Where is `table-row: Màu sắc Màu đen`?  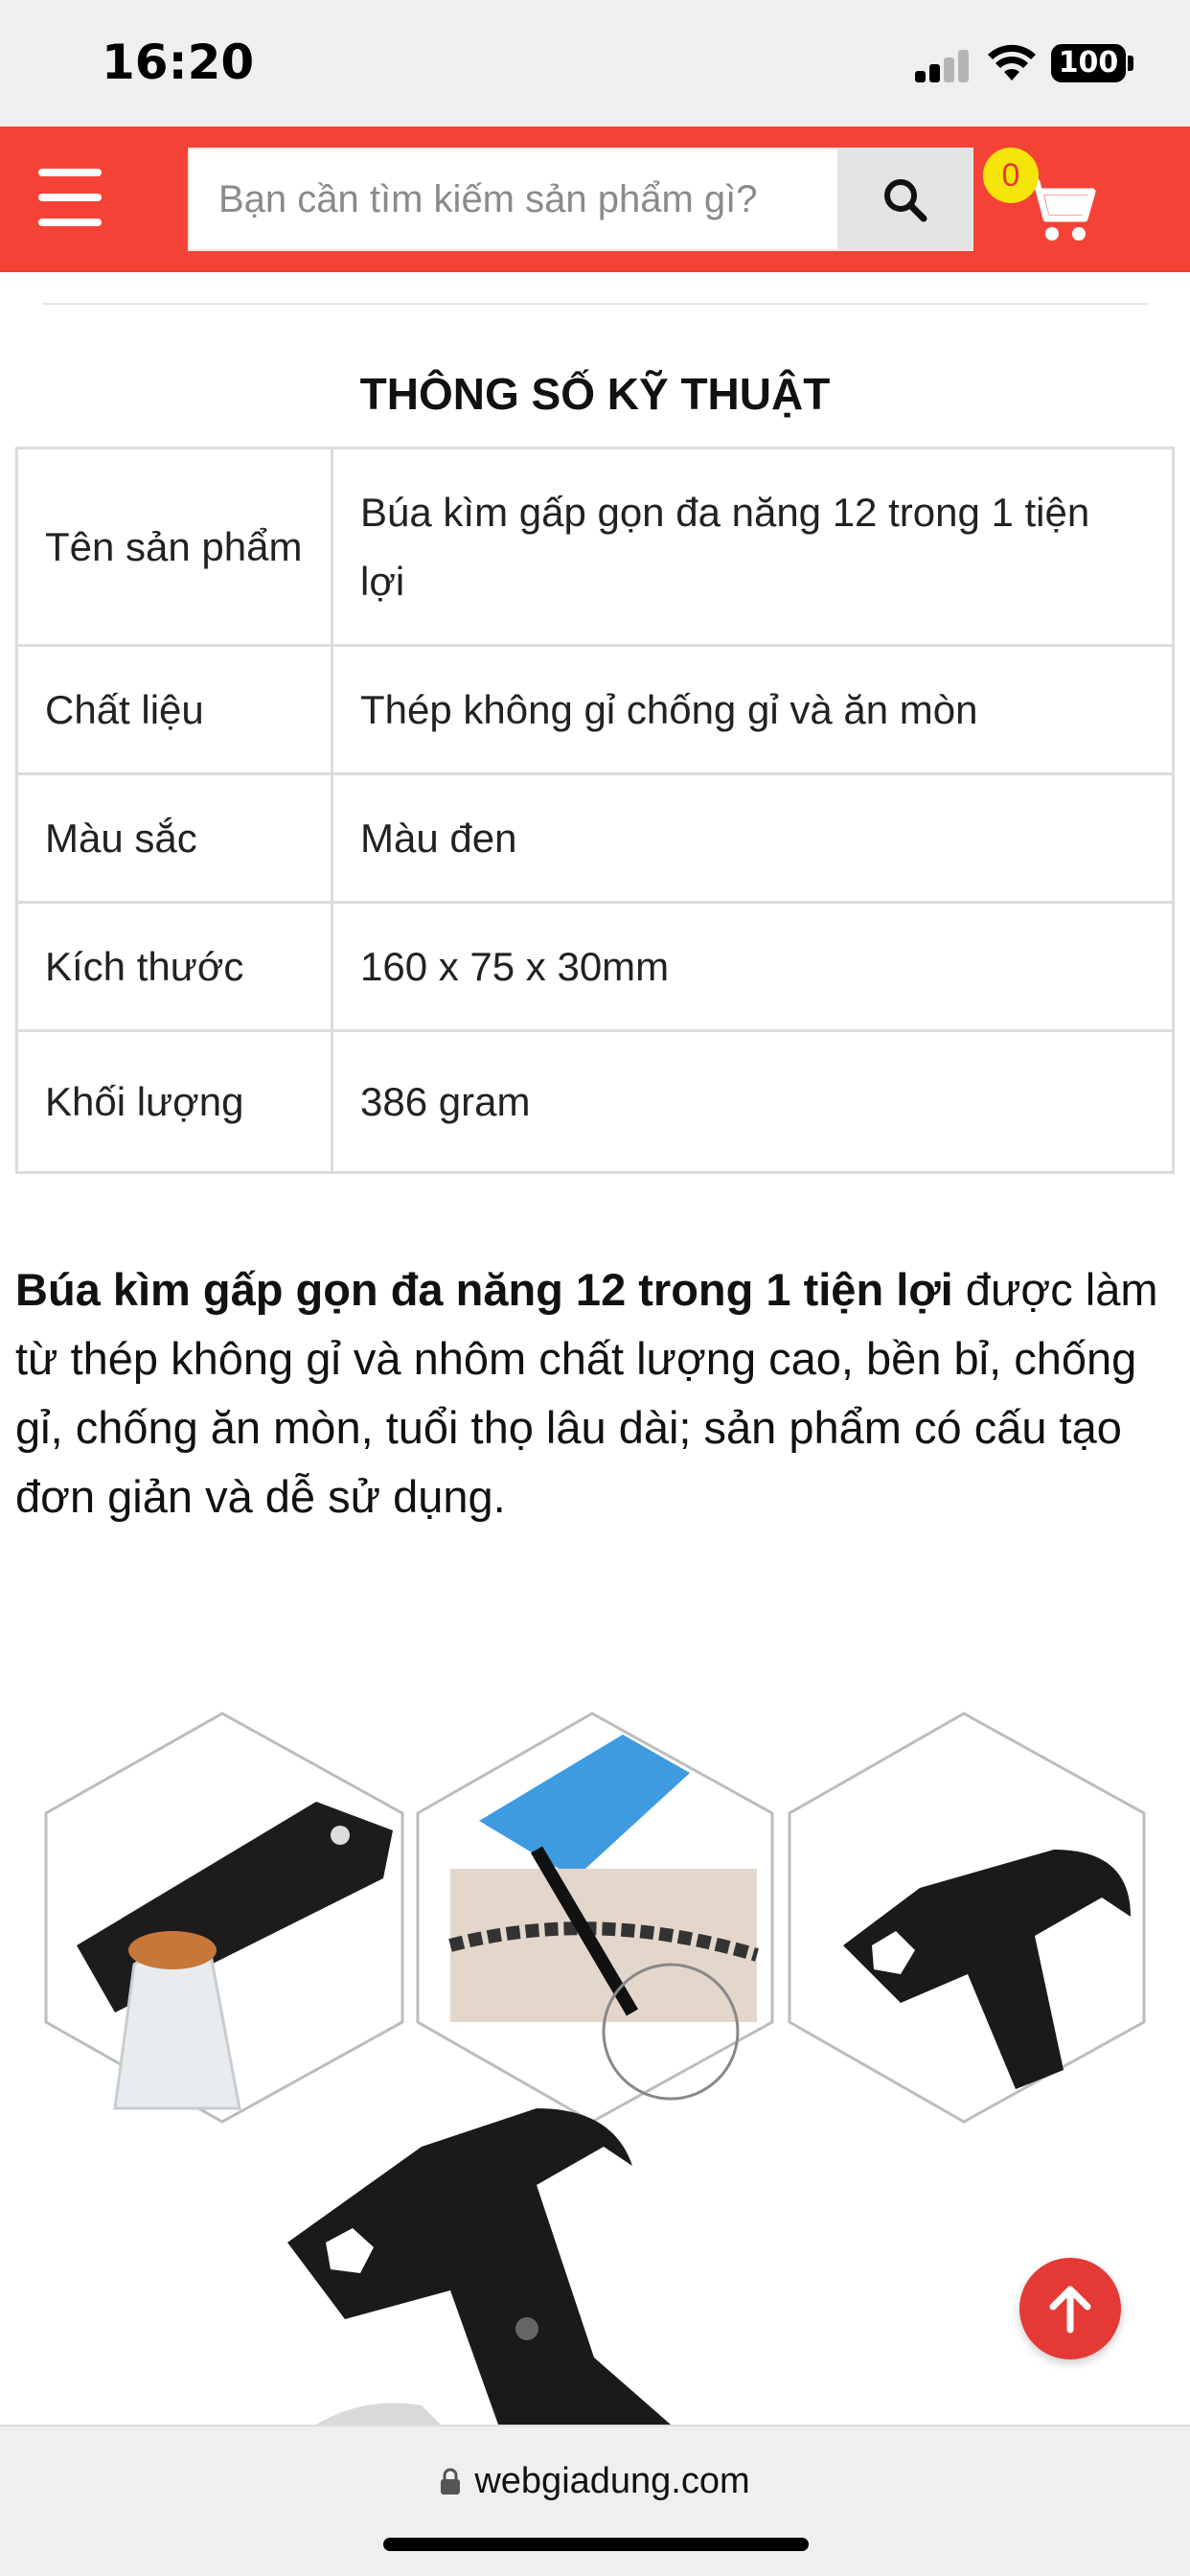
table-row: Màu sắc Màu đen is located at coordinates (595, 838).